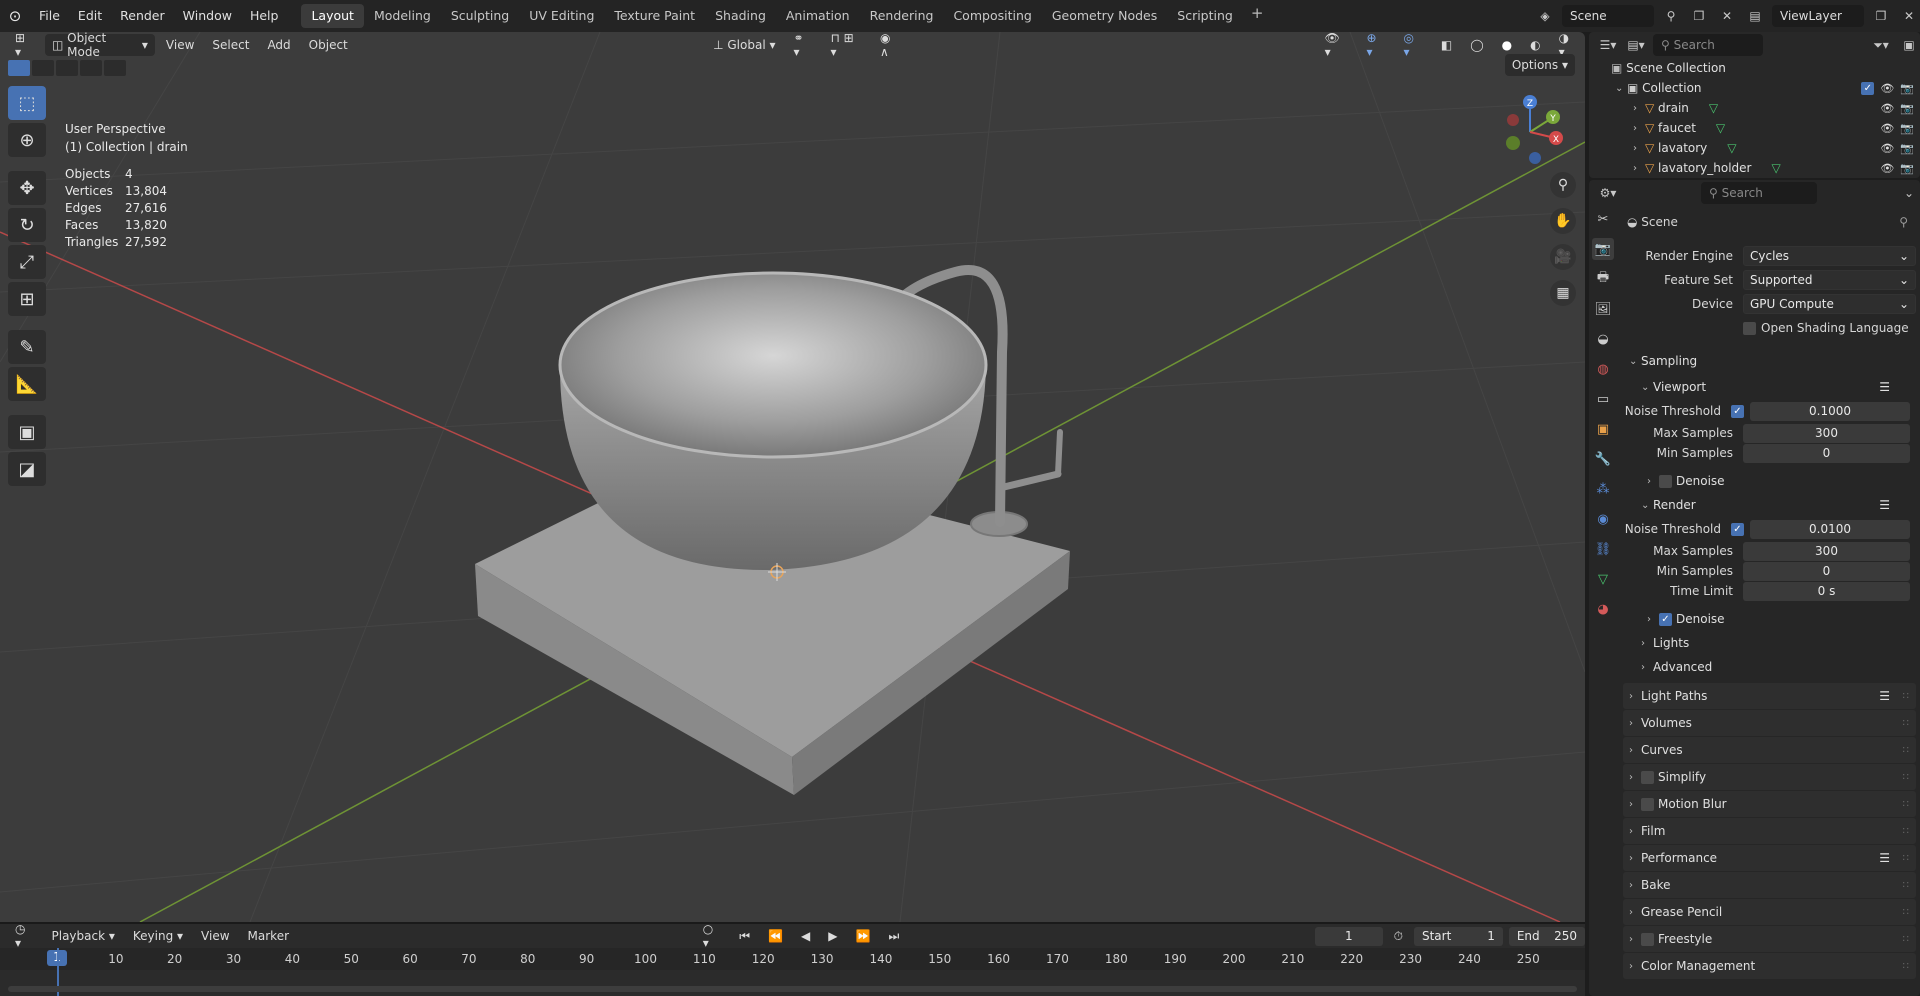 The image size is (1920, 996). Describe the element at coordinates (1754, 108) in the screenshot. I see `outliner-item-drain: › ▽ drain ▽ 👁 📷` at that location.